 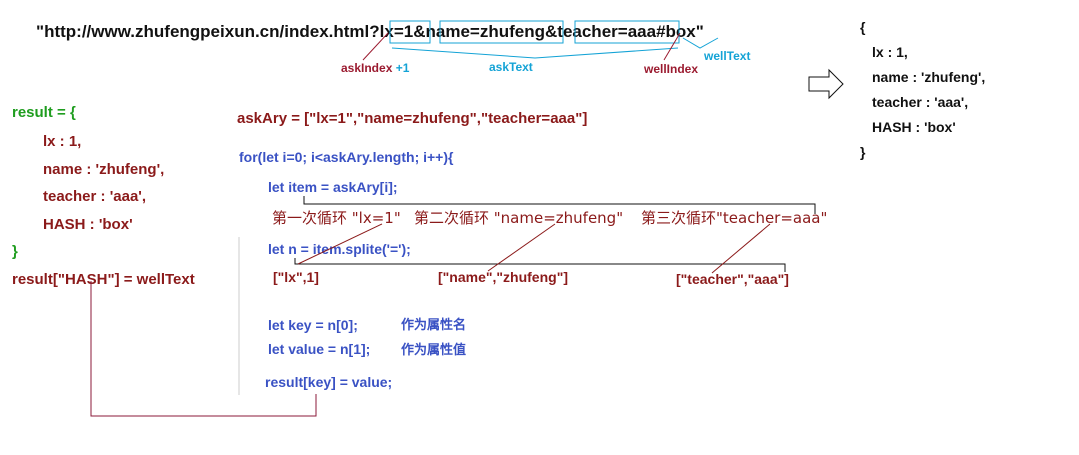 What do you see at coordinates (826, 84) in the screenshot?
I see `right-arrow-icon` at bounding box center [826, 84].